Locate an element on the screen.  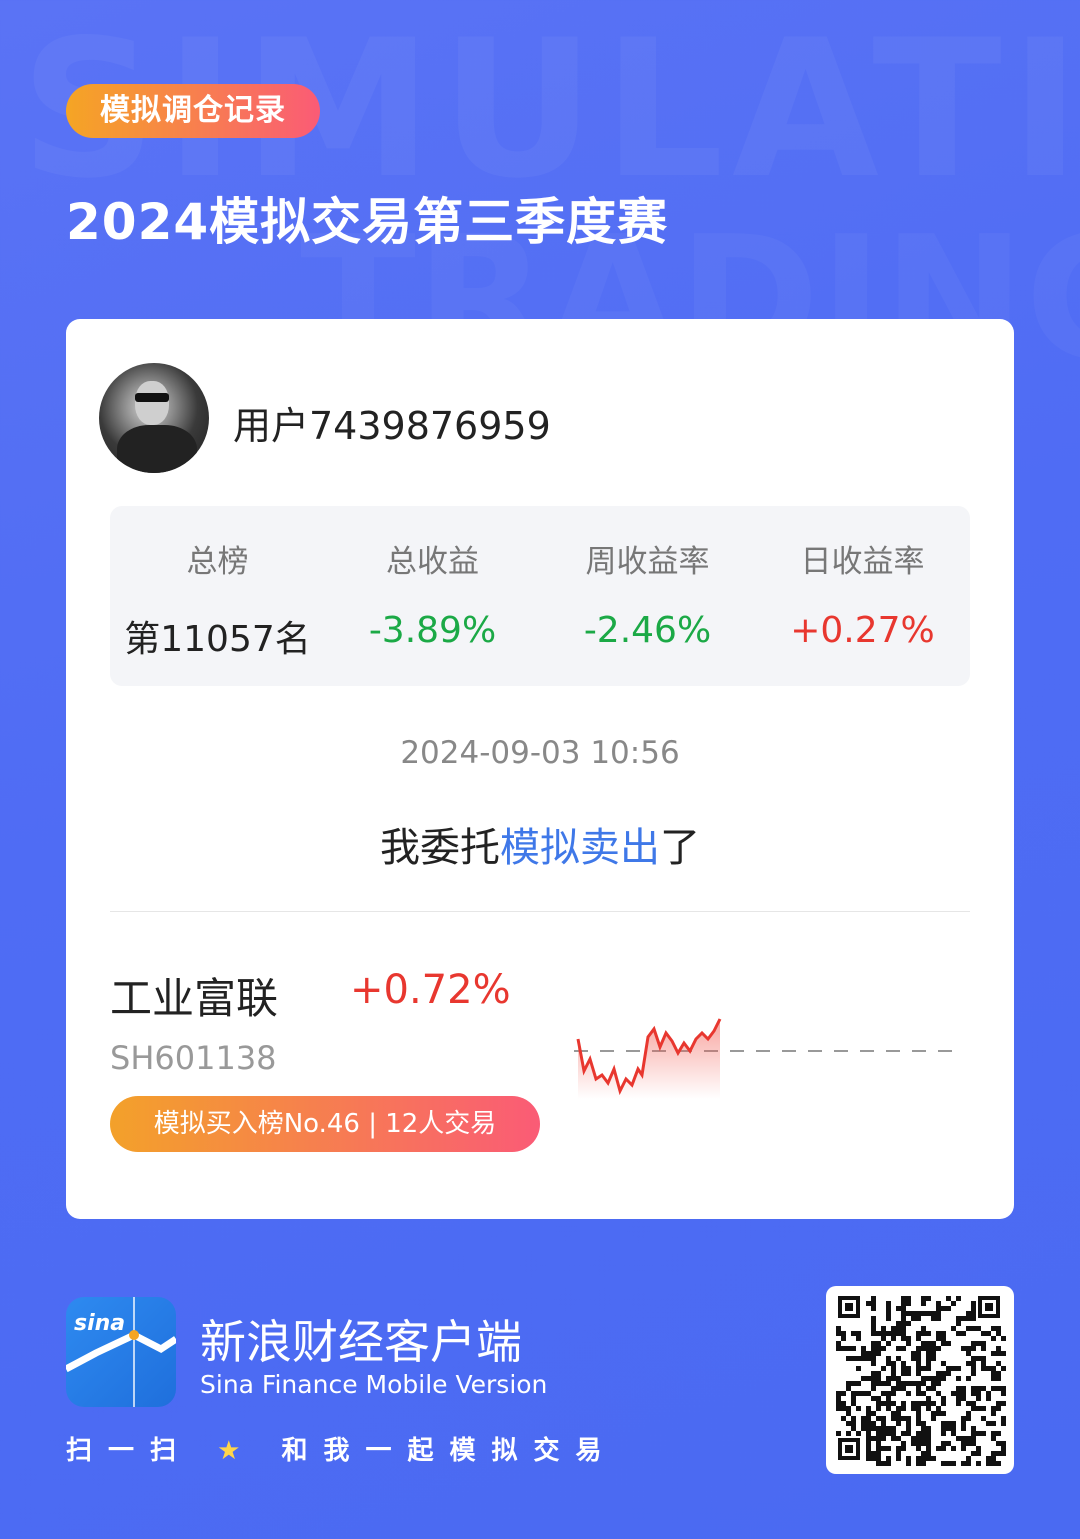
stock-change: +0.72% is located at coordinates (430, 990).